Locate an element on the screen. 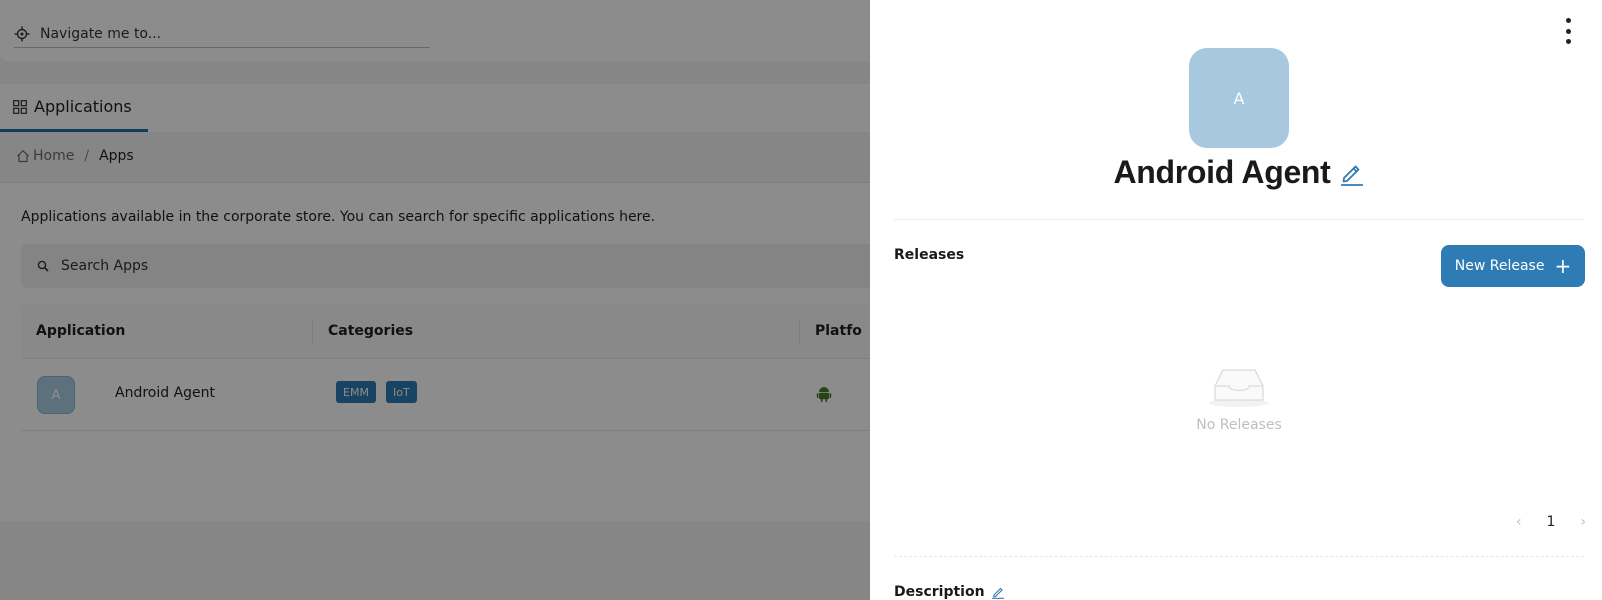 This screenshot has height=600, width=1602. description-heading: Description is located at coordinates (949, 592).